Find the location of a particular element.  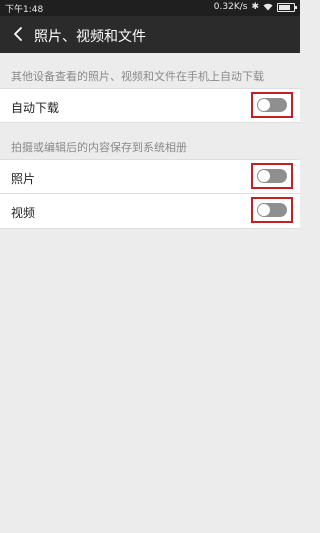

bluetooth-icon: ✱ is located at coordinates (255, 7).